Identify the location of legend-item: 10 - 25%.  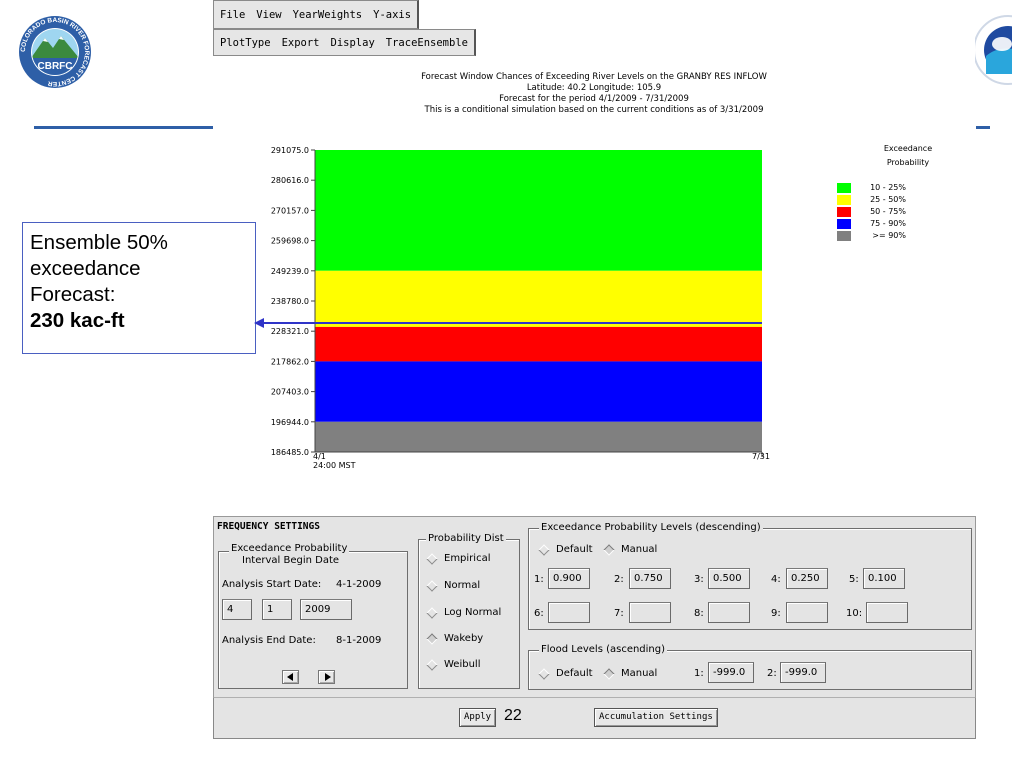
(871, 187).